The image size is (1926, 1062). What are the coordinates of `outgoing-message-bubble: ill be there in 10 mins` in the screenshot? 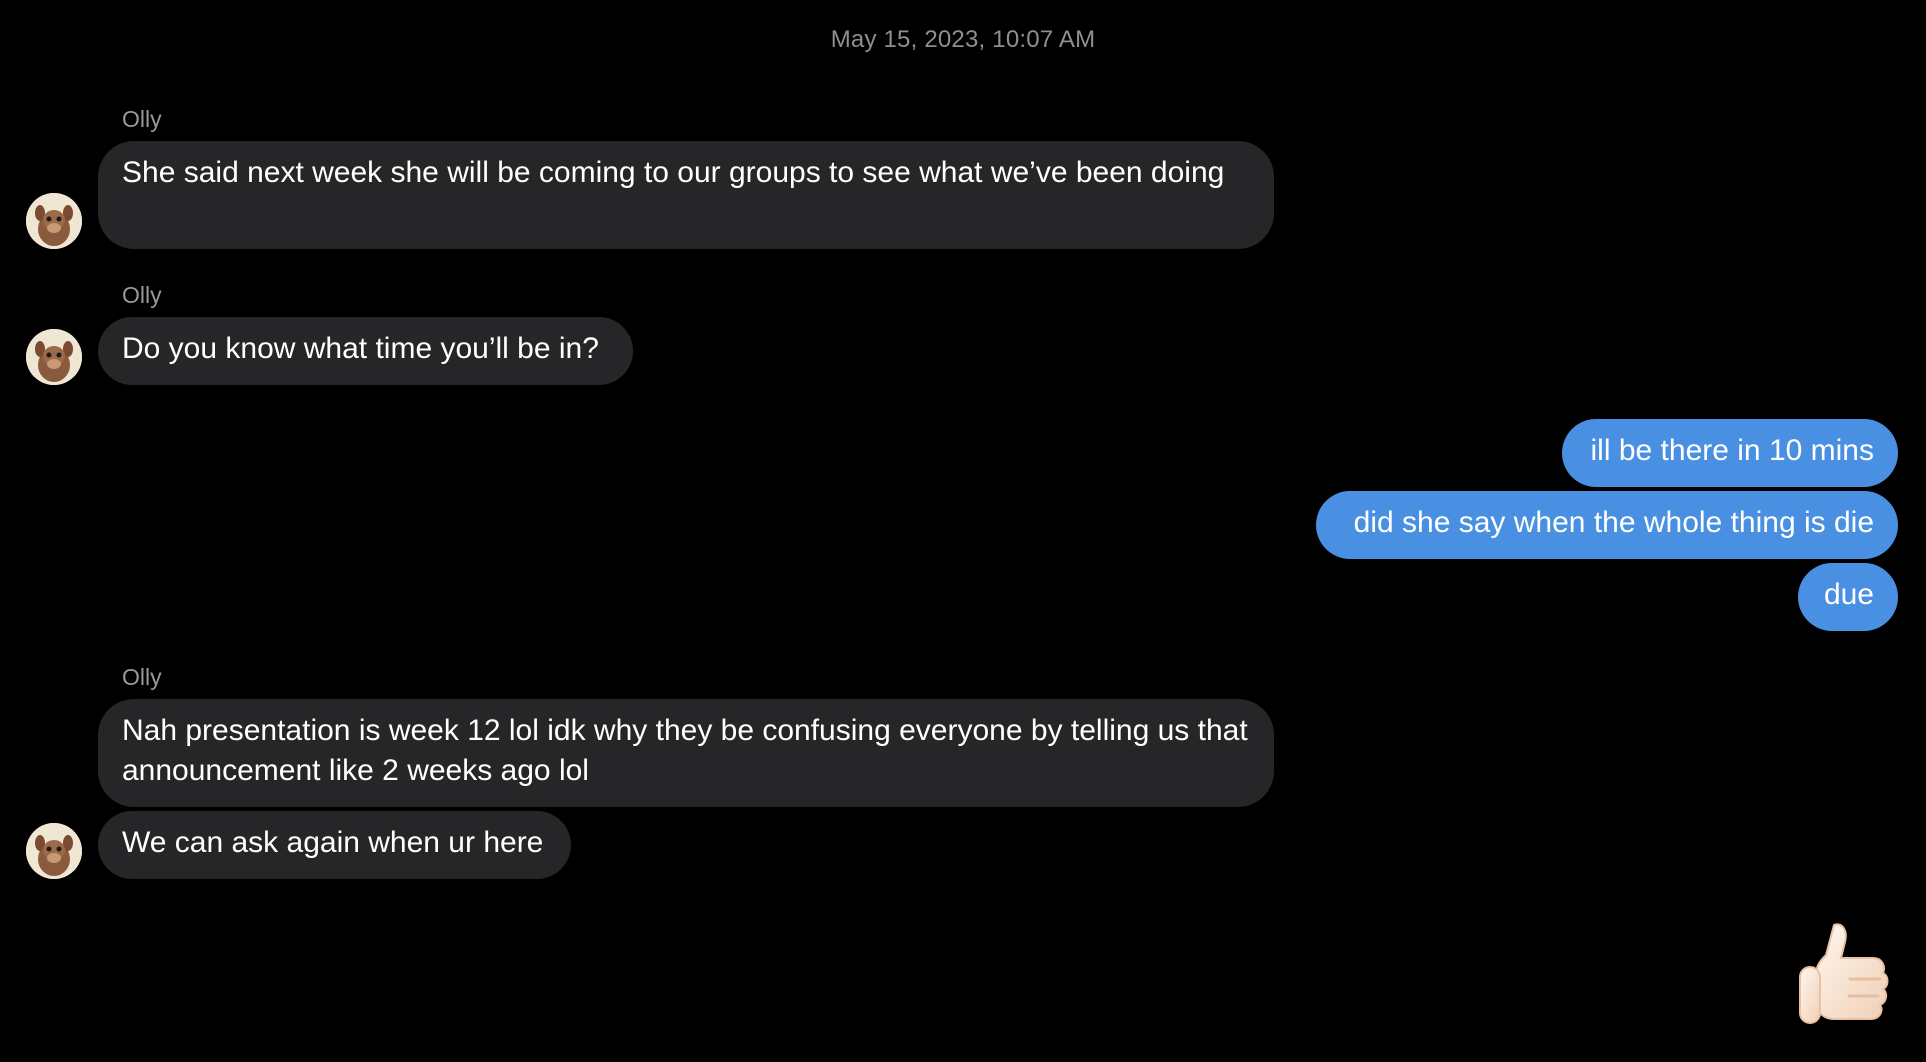 It's located at (1730, 453).